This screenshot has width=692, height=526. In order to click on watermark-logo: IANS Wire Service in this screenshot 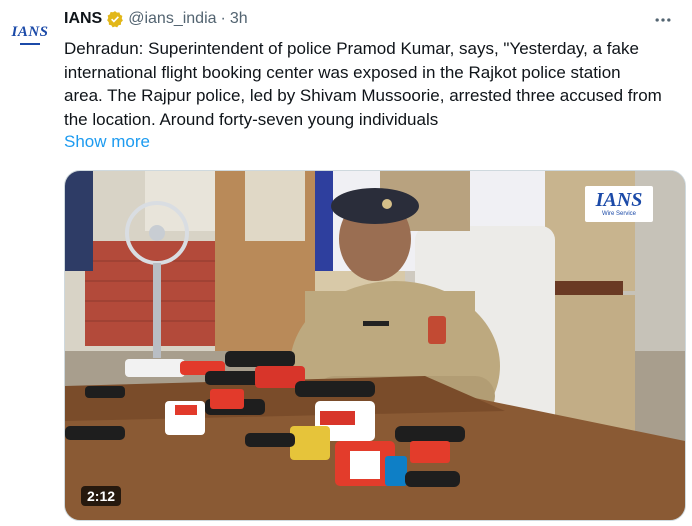, I will do `click(619, 204)`.